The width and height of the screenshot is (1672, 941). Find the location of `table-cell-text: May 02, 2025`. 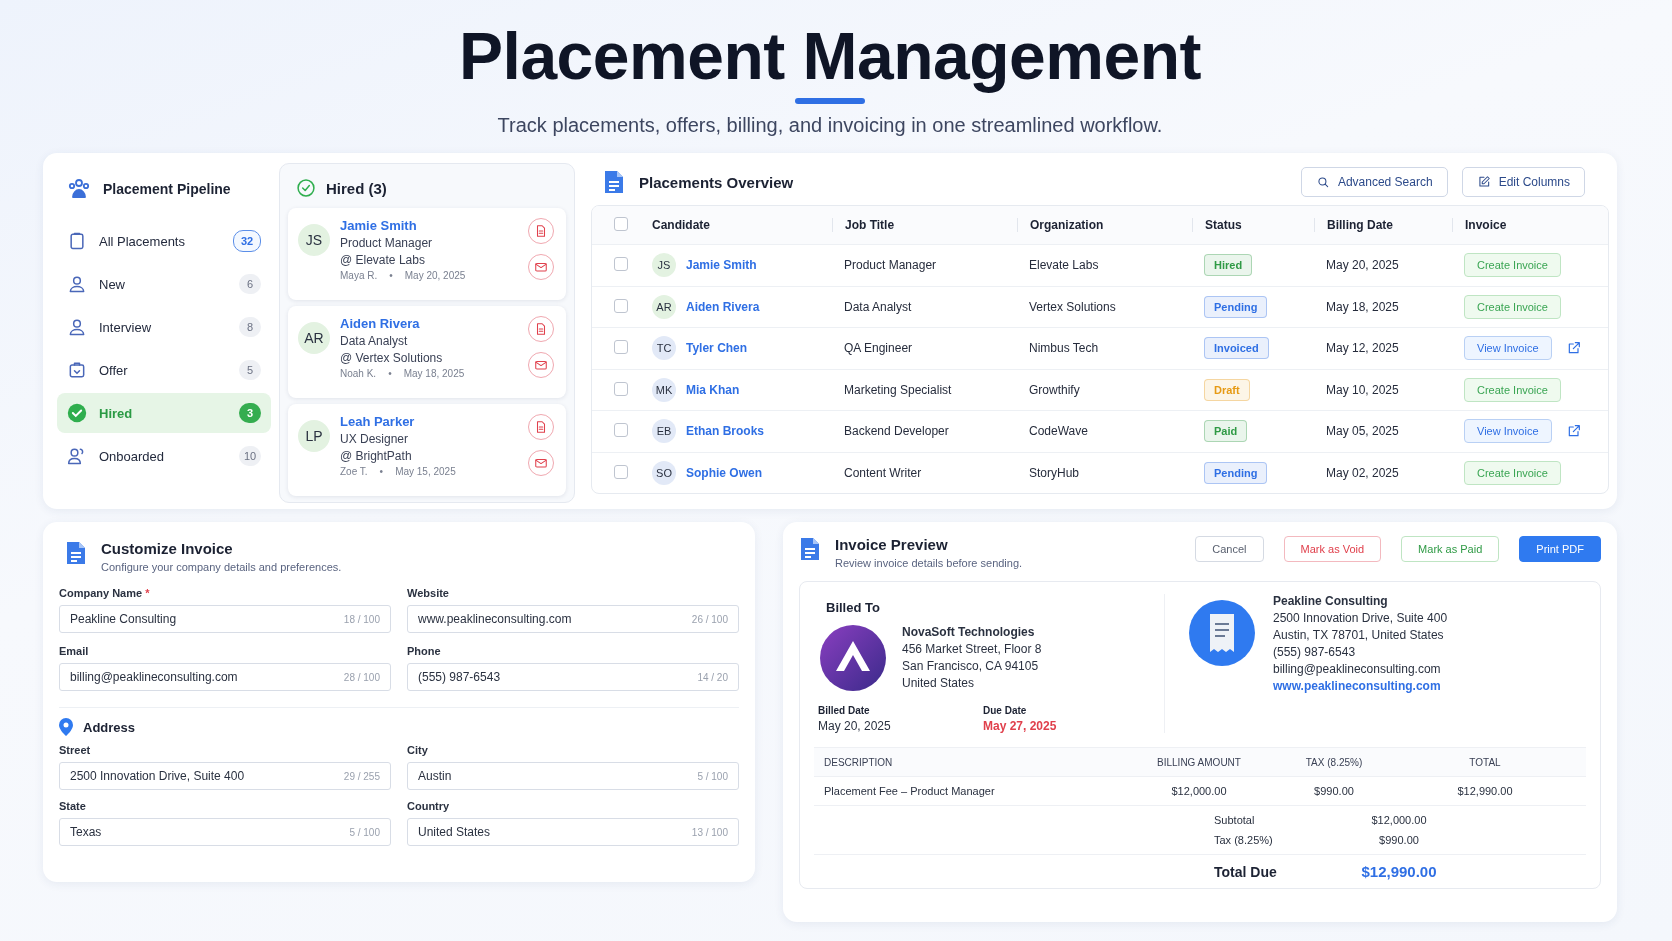

table-cell-text: May 02, 2025 is located at coordinates (1362, 472).